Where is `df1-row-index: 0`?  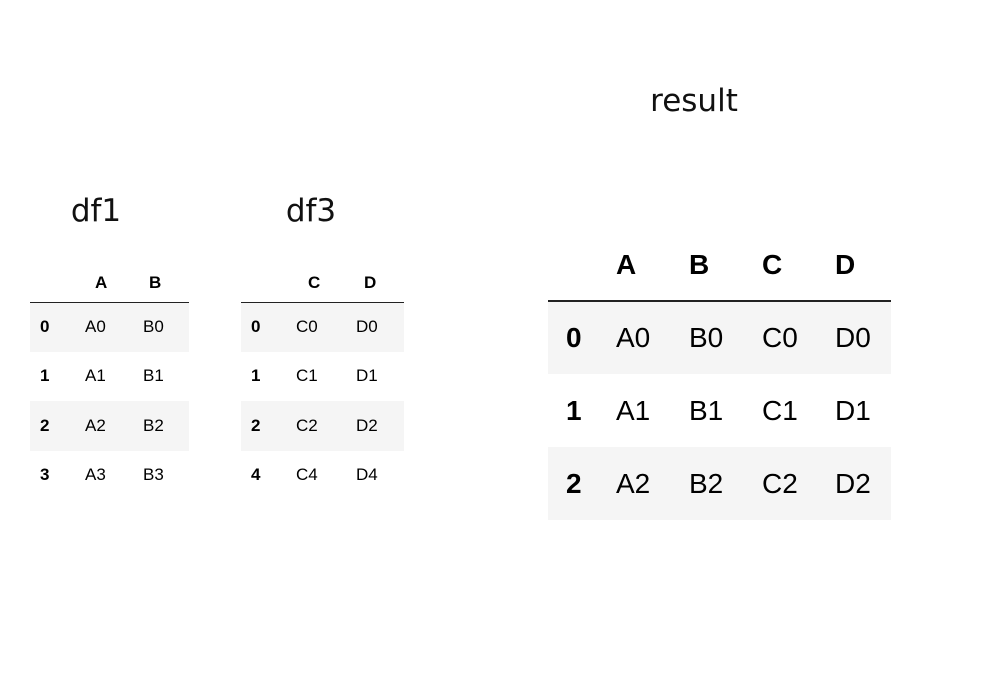
df1-row-index: 0 is located at coordinates (45, 326).